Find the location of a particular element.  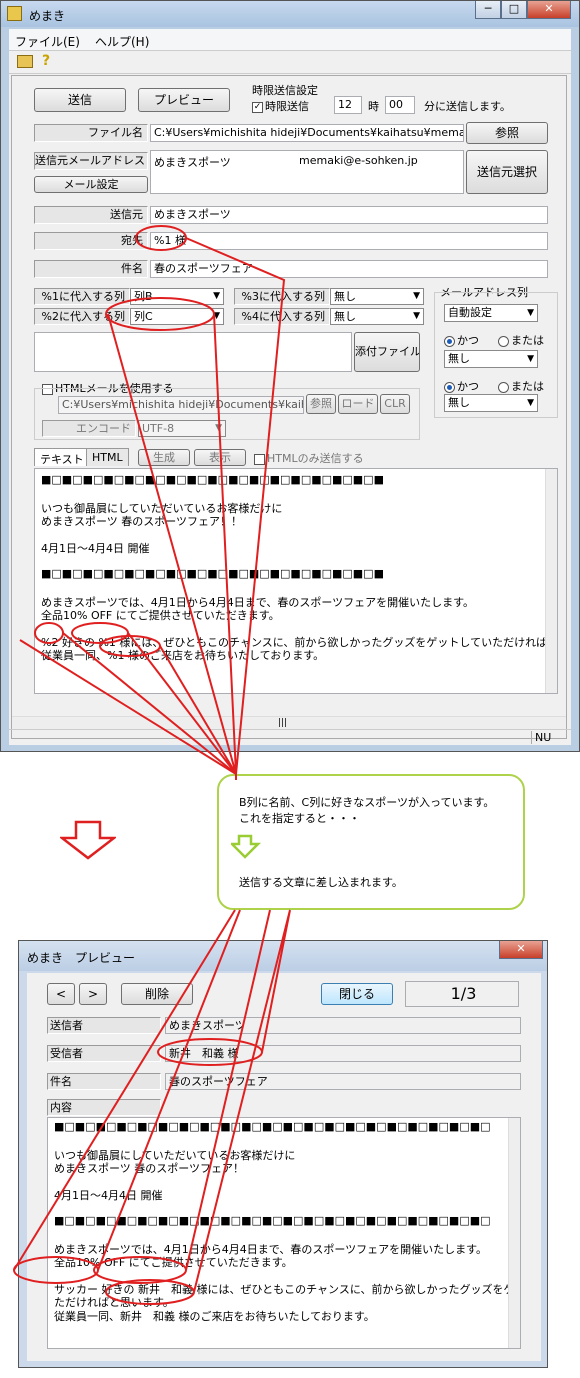

generate-button: 生成 is located at coordinates (164, 457).